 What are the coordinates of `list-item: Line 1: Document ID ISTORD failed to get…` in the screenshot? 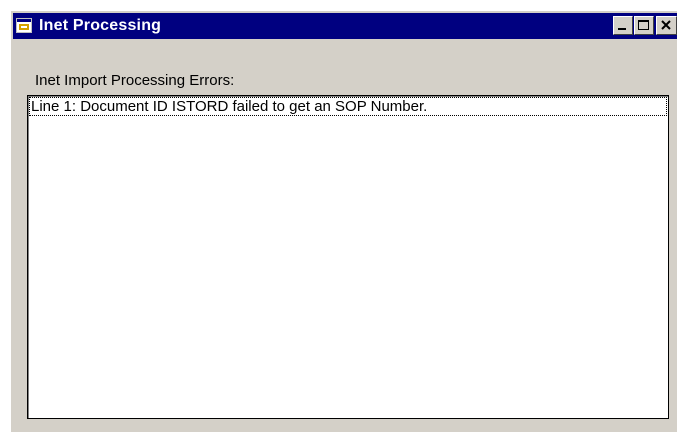 It's located at (348, 106).